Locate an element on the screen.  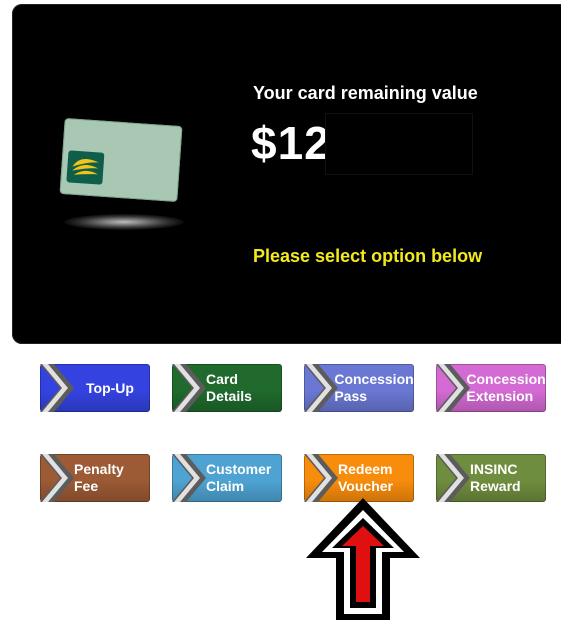
button-label: Concession Pass is located at coordinates (374, 387).